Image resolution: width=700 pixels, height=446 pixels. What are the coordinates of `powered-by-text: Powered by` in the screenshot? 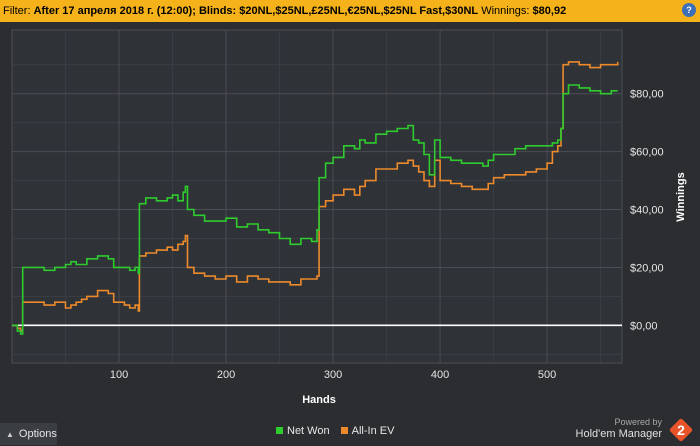 It's located at (638, 422).